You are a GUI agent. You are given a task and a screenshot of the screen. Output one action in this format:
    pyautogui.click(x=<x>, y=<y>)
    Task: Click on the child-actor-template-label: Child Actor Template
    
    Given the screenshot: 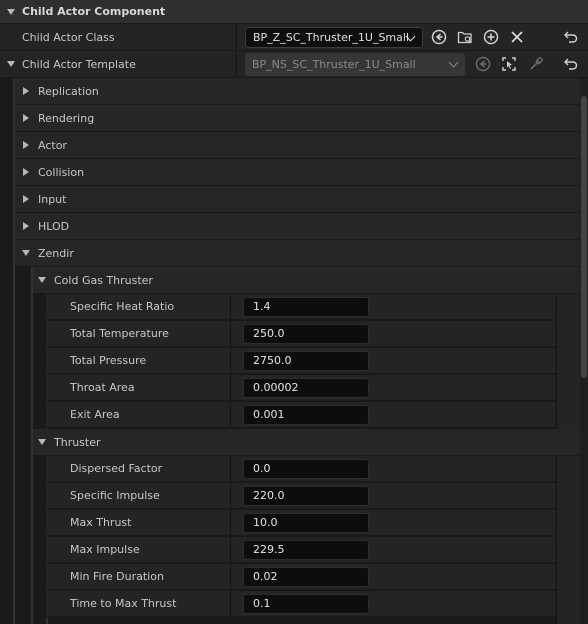 What is the action you would take?
    pyautogui.click(x=79, y=64)
    